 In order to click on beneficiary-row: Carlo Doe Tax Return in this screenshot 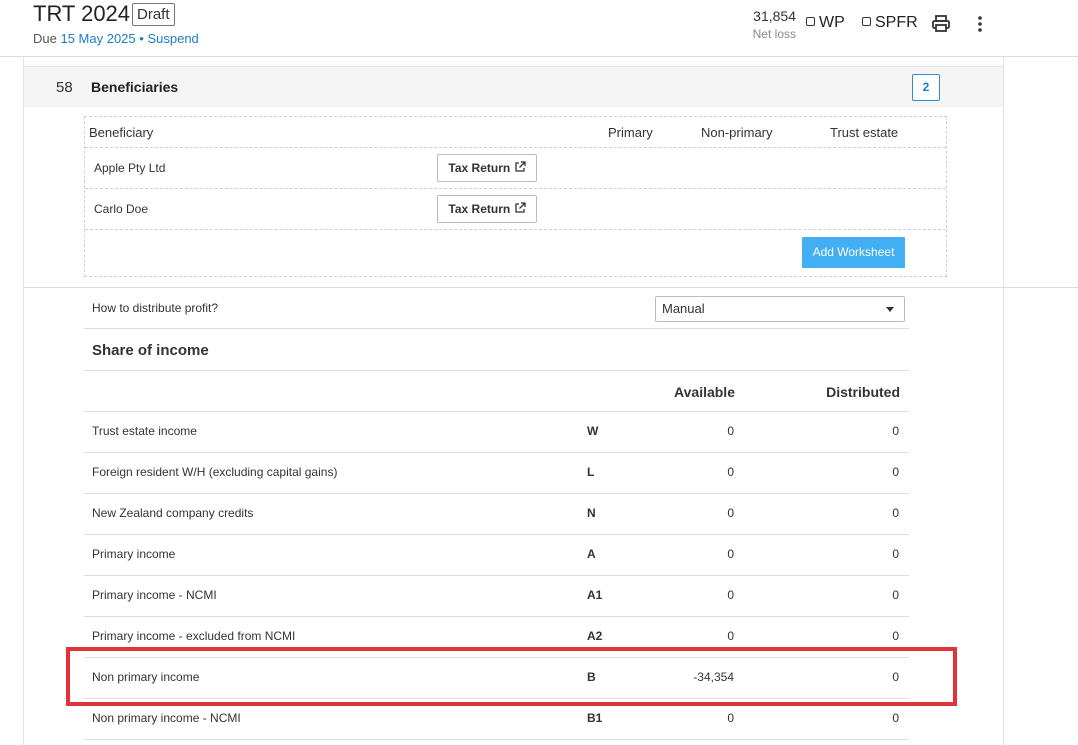, I will do `click(515, 209)`.